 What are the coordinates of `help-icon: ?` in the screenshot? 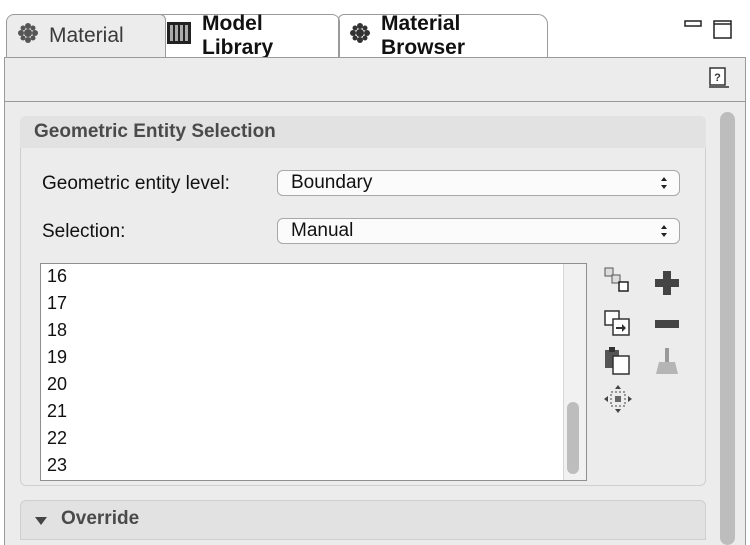 It's located at (719, 80).